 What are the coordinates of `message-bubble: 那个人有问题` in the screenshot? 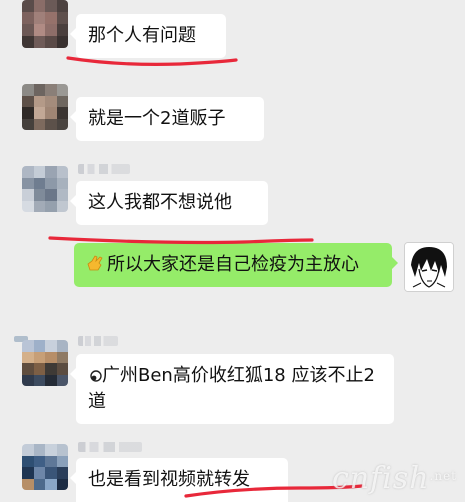 It's located at (148, 36).